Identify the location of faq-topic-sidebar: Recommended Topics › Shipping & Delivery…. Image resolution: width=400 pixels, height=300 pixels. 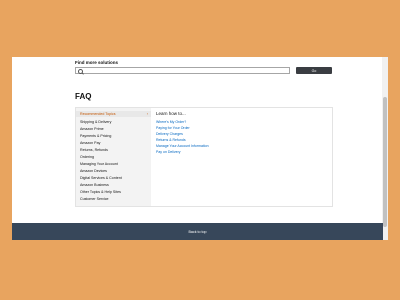
(113, 157).